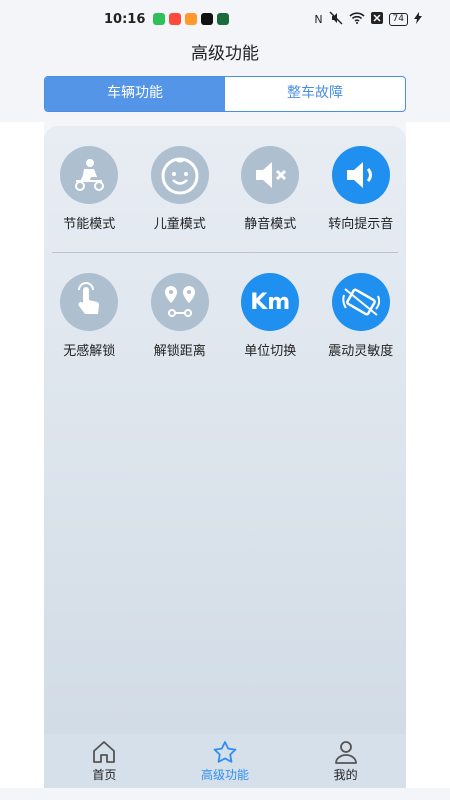  I want to click on status-bar: 10:16 N 74, so click(225, 19).